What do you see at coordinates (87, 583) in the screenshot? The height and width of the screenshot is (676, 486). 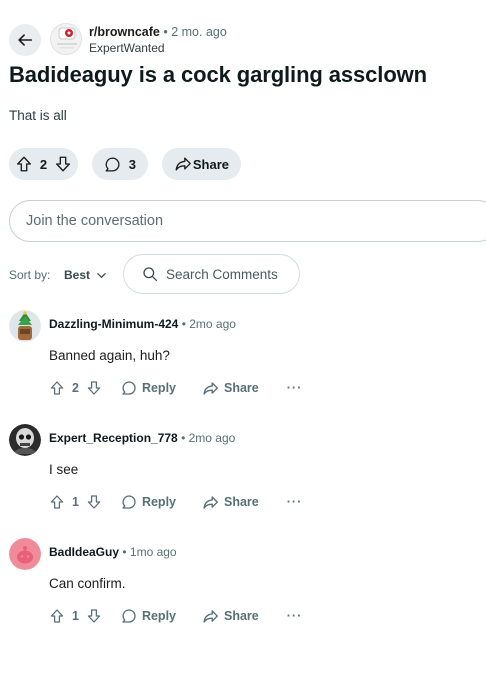 I see `comment-text: Can confirm.` at bounding box center [87, 583].